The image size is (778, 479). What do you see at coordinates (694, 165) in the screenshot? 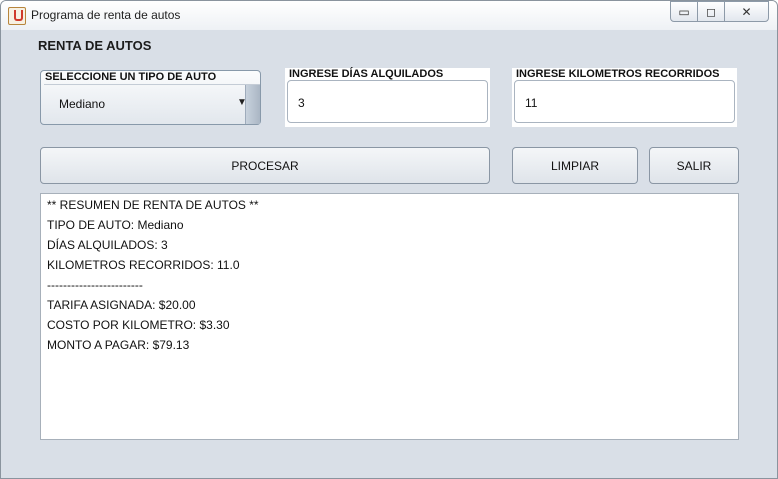
I see `exit-button: SALIR` at bounding box center [694, 165].